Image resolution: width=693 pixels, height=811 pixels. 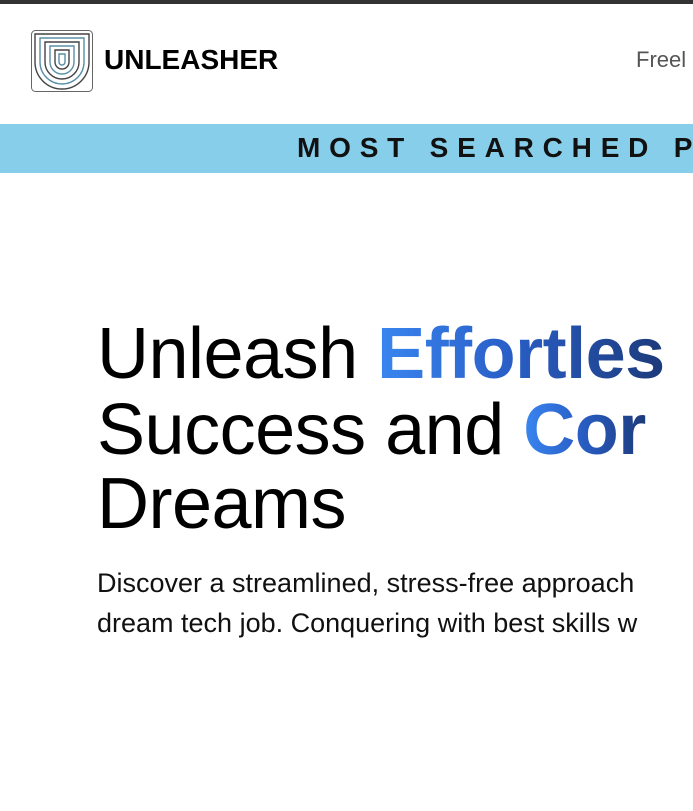 What do you see at coordinates (310, 430) in the screenshot?
I see `hero-line-2-plain: Success and` at bounding box center [310, 430].